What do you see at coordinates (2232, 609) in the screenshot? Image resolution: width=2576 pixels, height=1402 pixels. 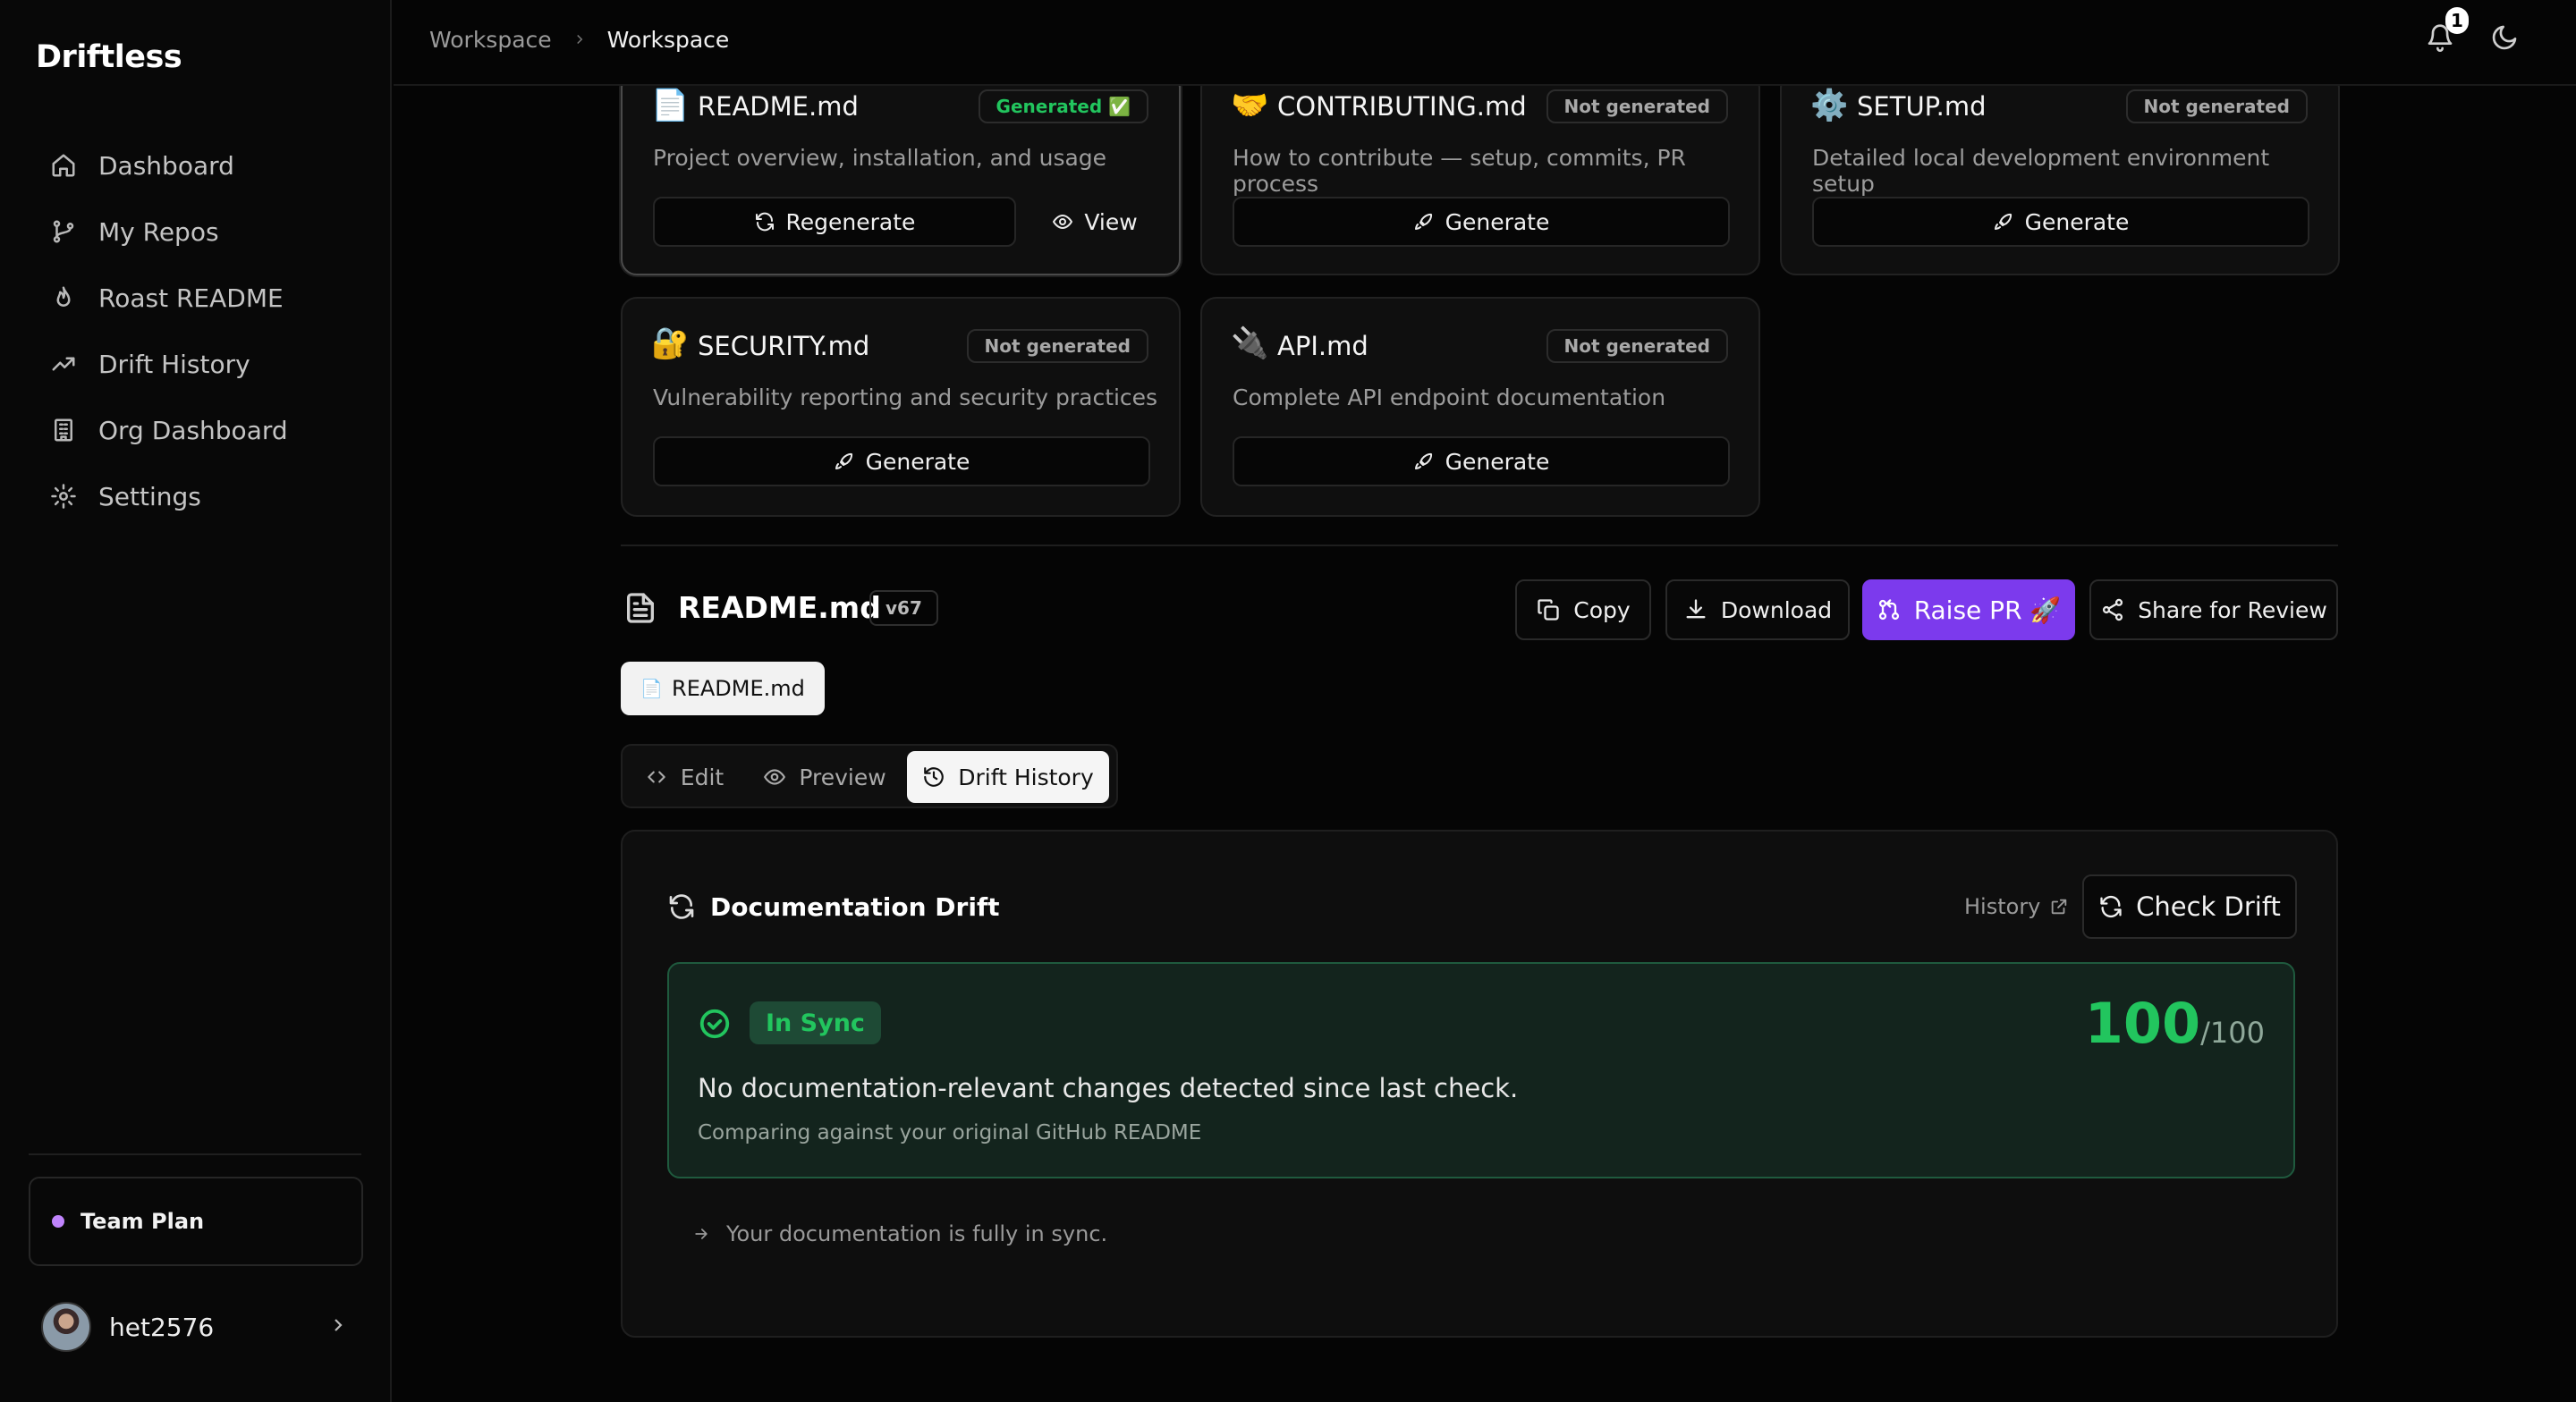 I see `share-label: Share for Review` at bounding box center [2232, 609].